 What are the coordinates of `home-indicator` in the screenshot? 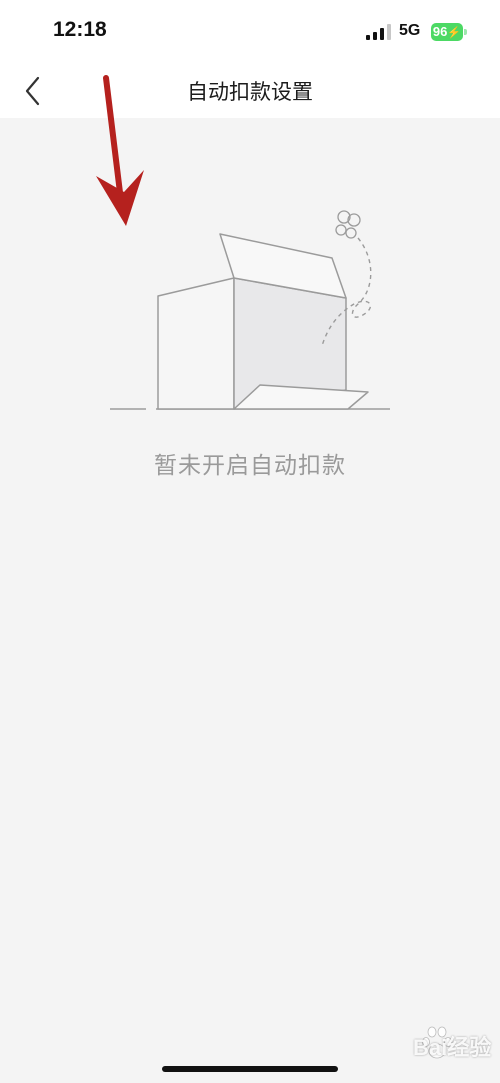 It's located at (250, 1069).